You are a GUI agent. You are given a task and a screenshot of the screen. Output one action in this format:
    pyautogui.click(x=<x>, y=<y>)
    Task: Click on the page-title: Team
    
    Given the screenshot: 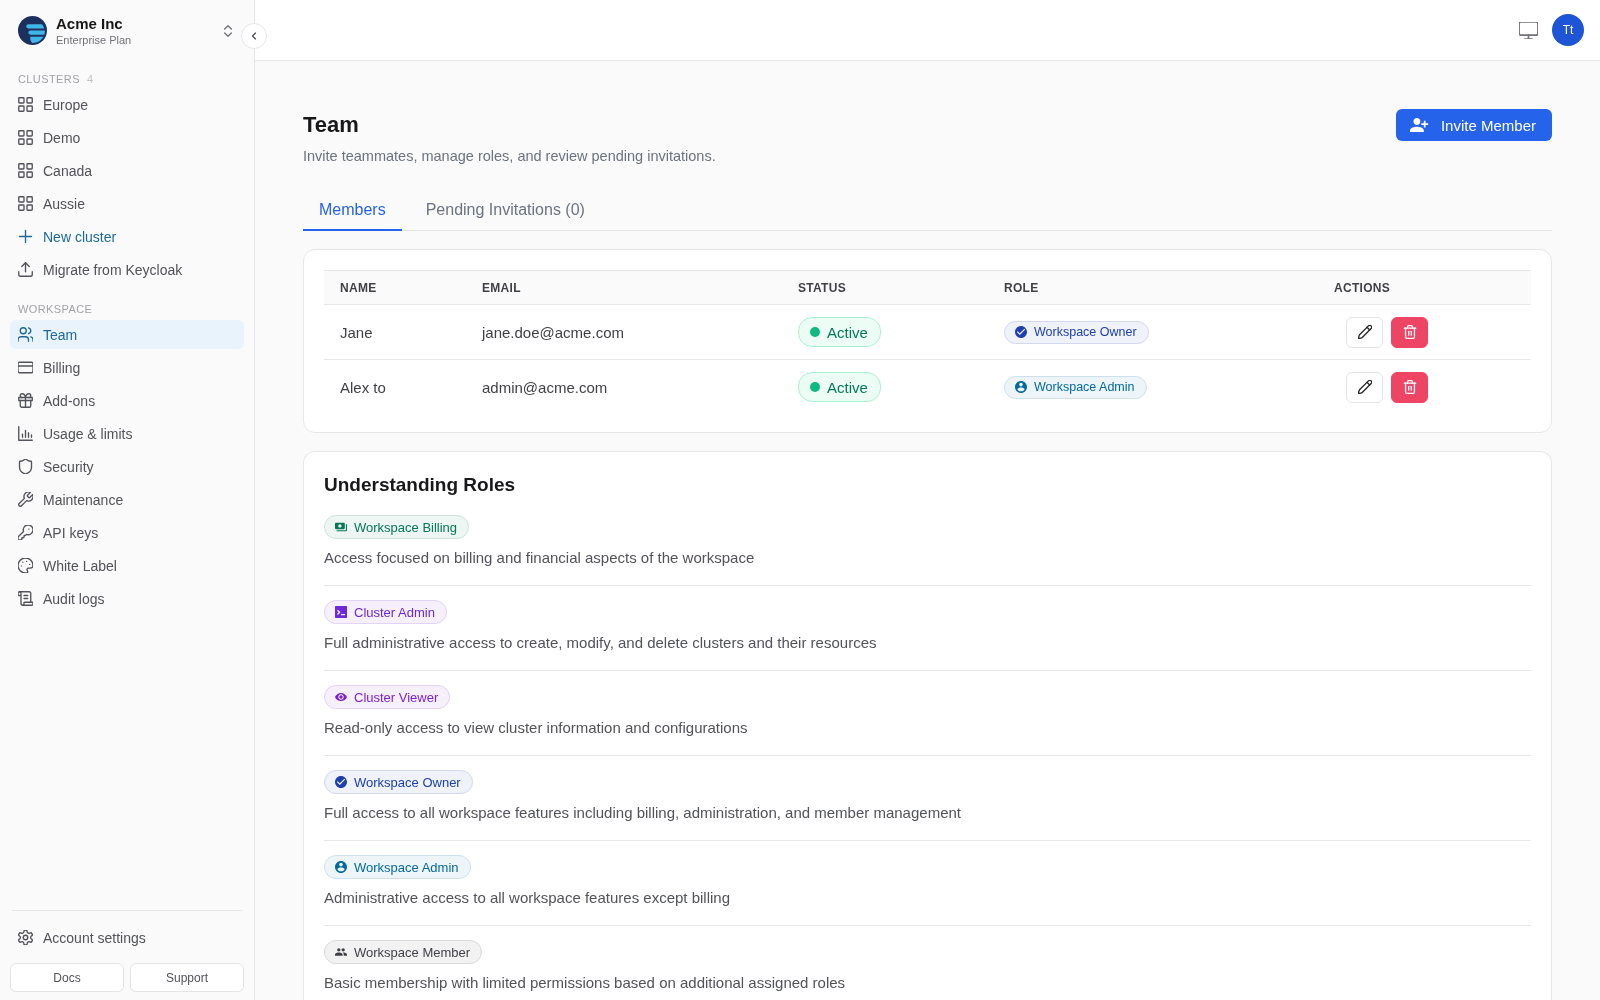 What is the action you would take?
    pyautogui.click(x=331, y=125)
    